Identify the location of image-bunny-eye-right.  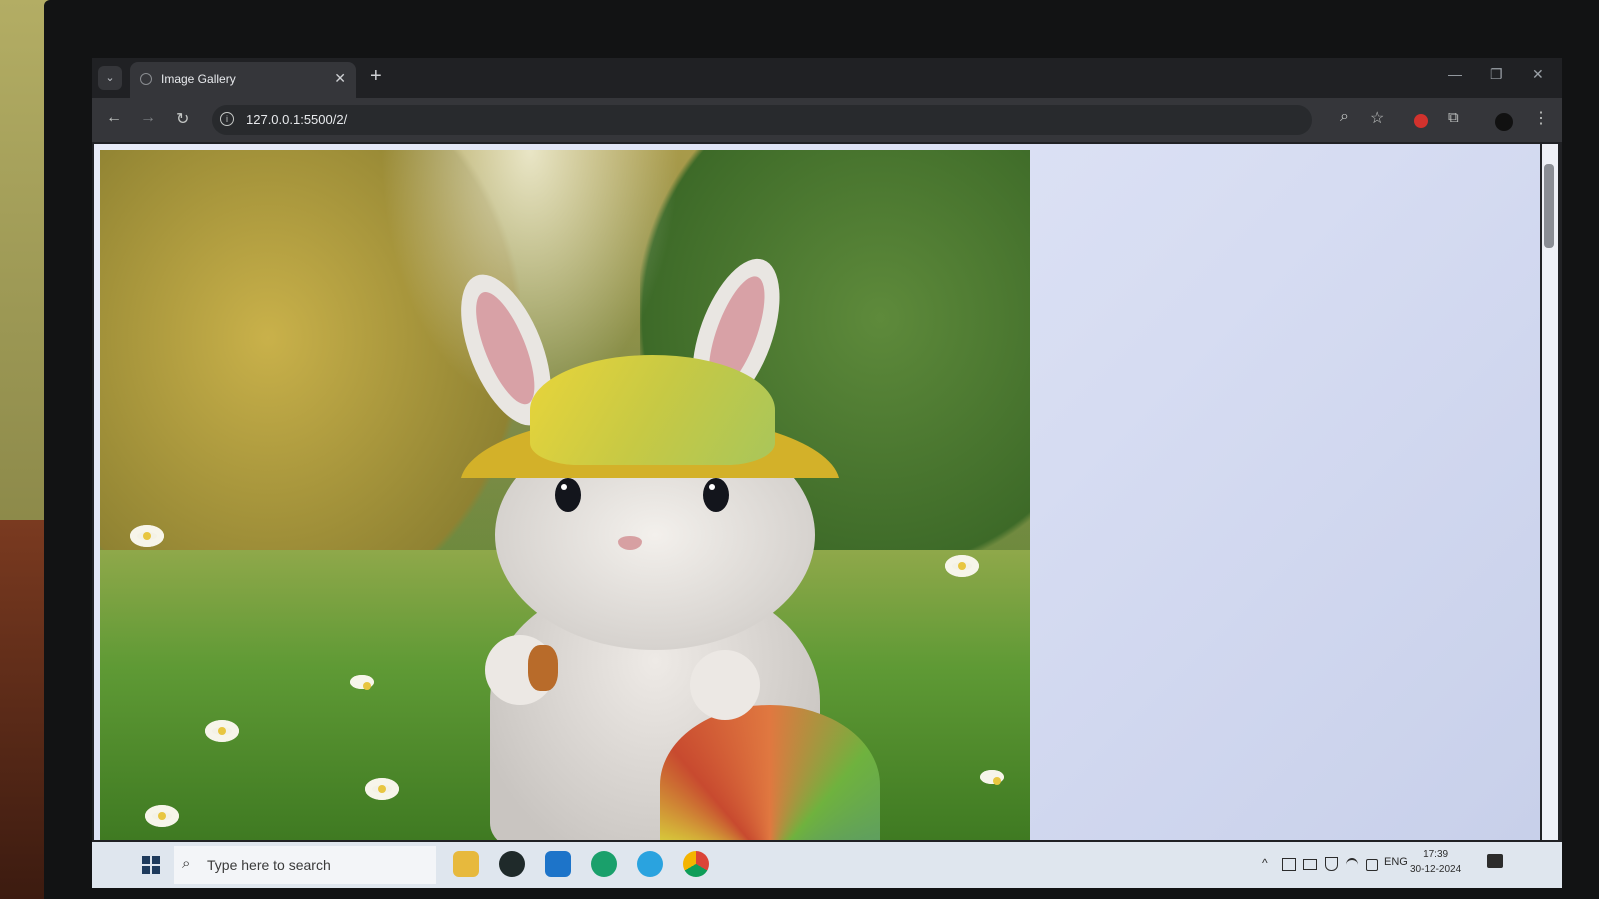
(716, 495).